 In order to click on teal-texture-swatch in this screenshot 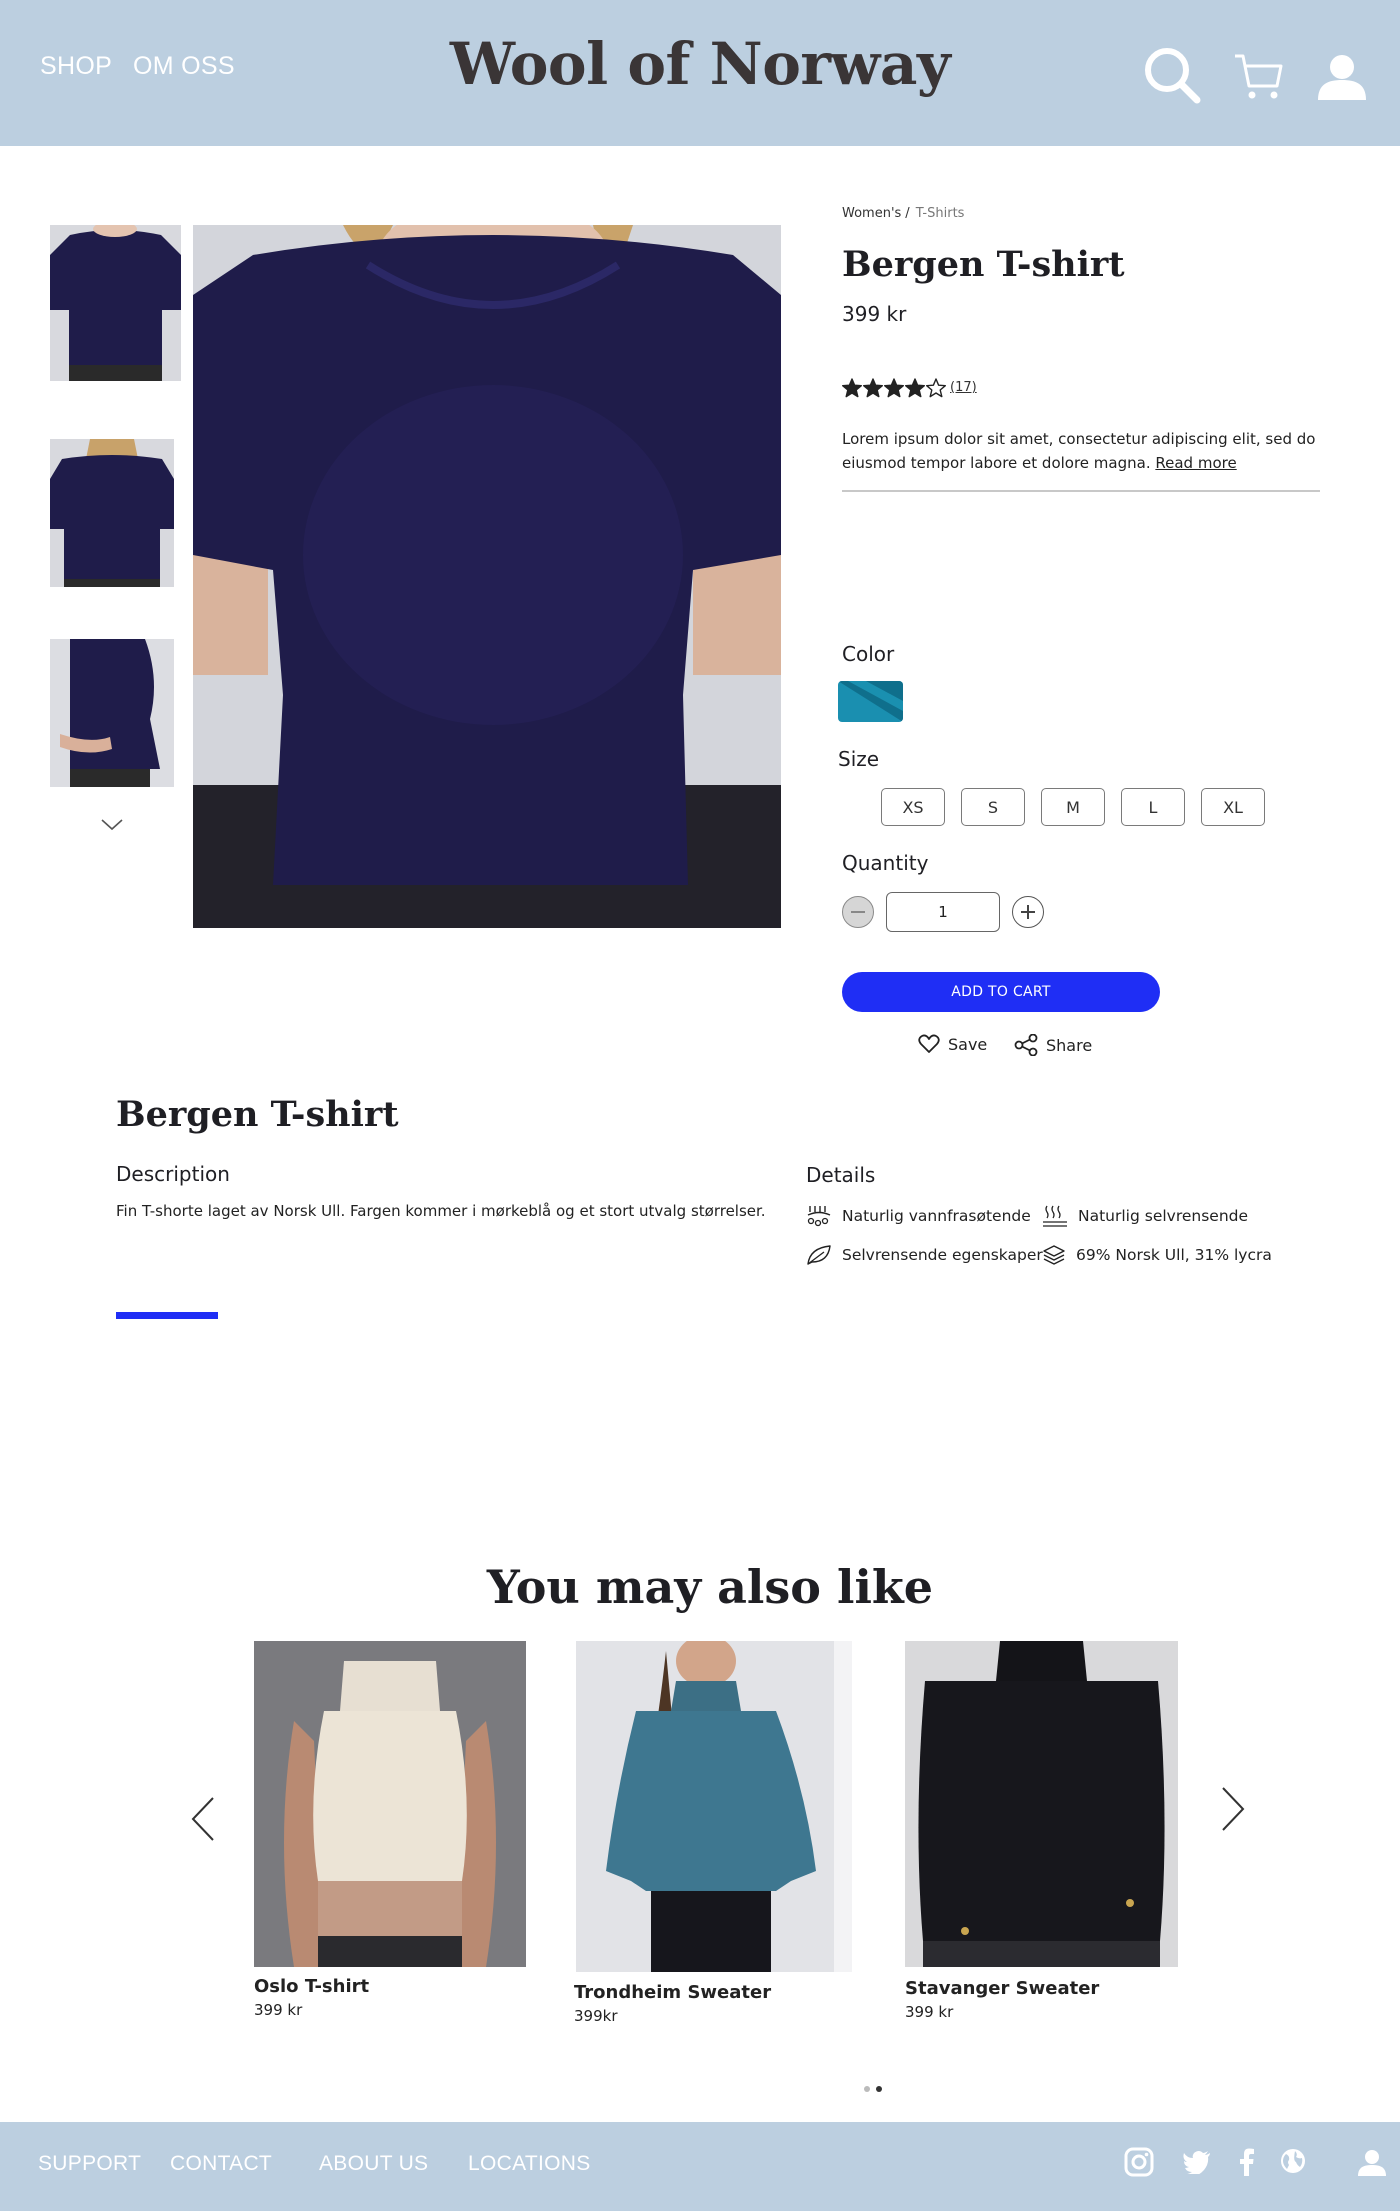, I will do `click(870, 701)`.